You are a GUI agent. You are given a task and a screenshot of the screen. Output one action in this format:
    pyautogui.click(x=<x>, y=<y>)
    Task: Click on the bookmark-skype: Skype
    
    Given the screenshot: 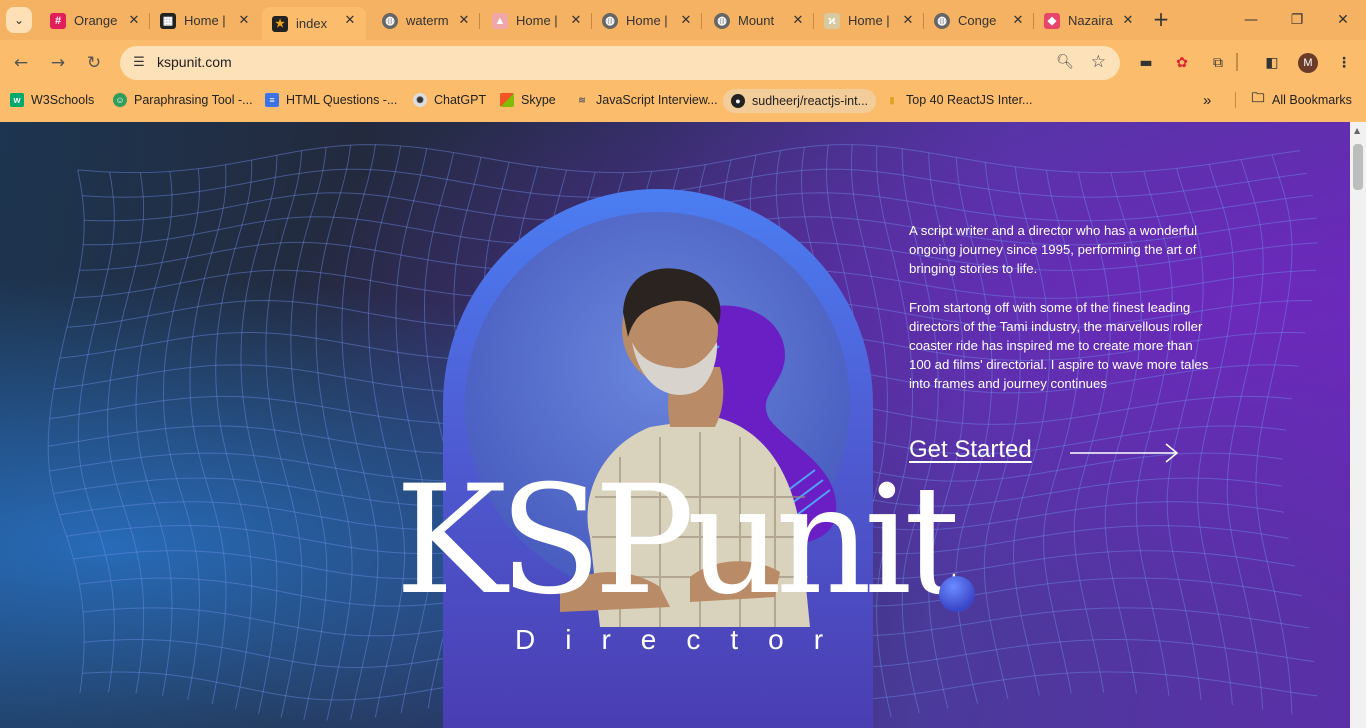 What is the action you would take?
    pyautogui.click(x=528, y=100)
    